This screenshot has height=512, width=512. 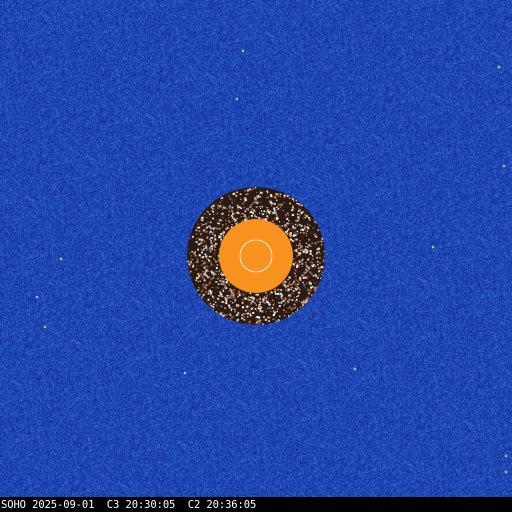 I want to click on c3-label: C3, so click(x=113, y=505).